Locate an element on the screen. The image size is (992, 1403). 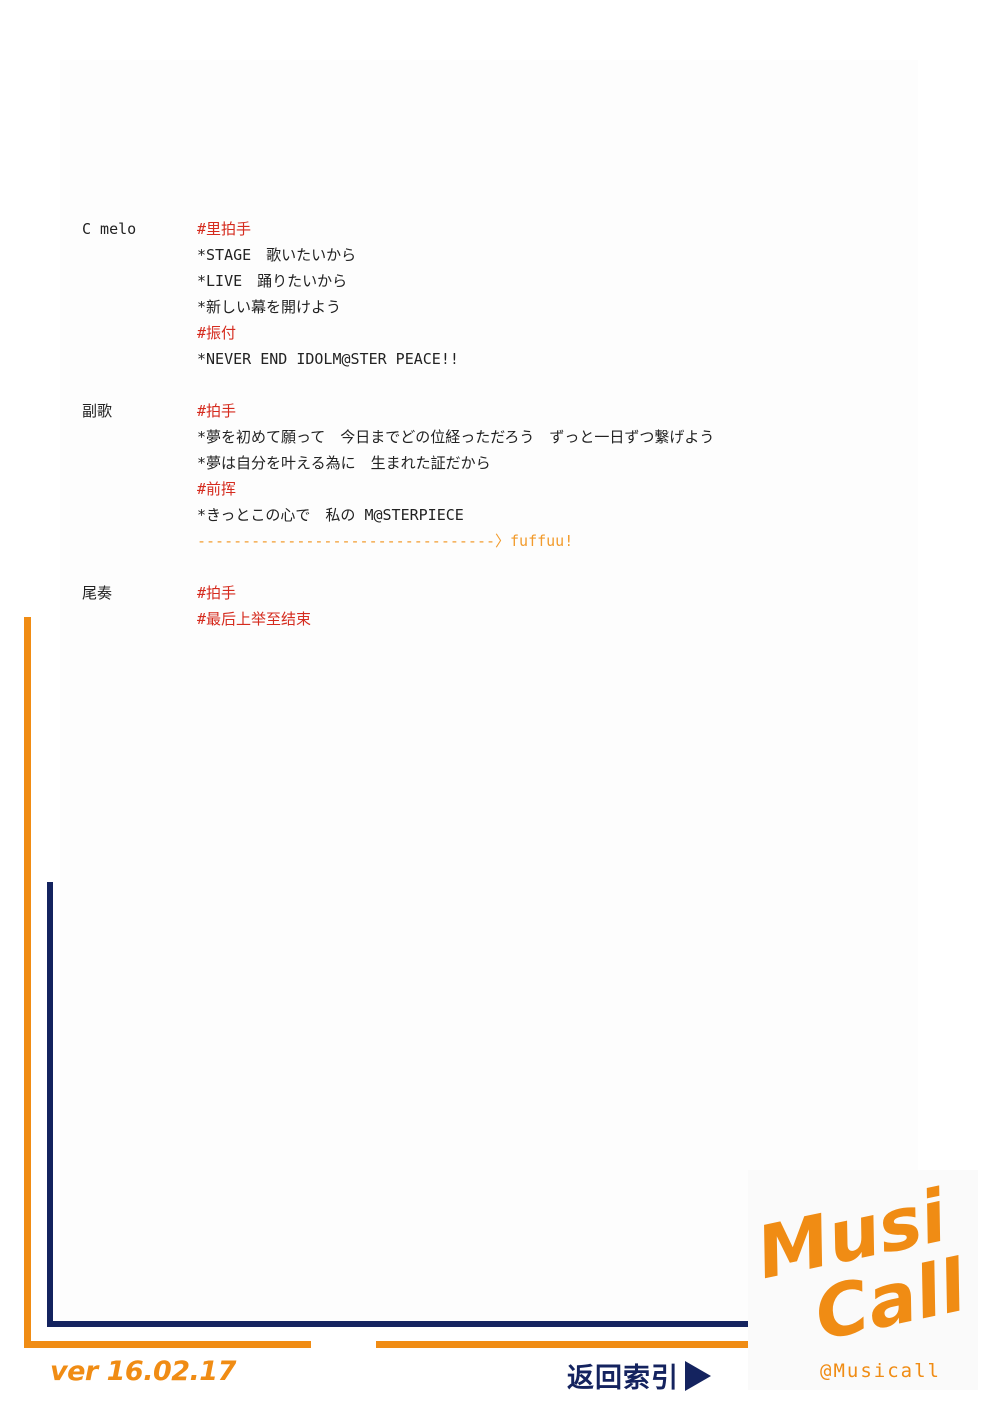
lyric-line: *NEVER END IDOLM@STER PEACE!! is located at coordinates (328, 359).